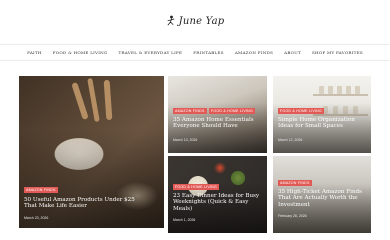 This screenshot has height=240, width=390. Describe the element at coordinates (337, 52) in the screenshot. I see `nav-shop-my-favorites: Shop My Favorites` at that location.